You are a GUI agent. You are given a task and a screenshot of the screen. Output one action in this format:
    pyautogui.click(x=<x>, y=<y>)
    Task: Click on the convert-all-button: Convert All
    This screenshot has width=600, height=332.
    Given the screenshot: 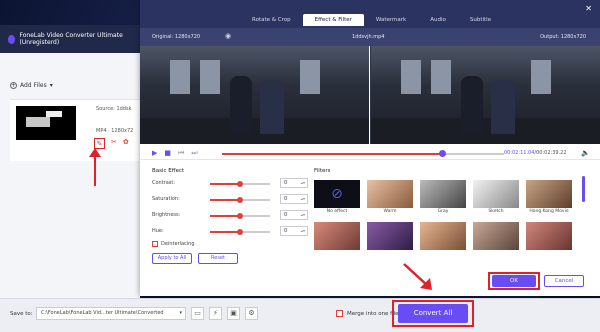 What is the action you would take?
    pyautogui.click(x=433, y=313)
    